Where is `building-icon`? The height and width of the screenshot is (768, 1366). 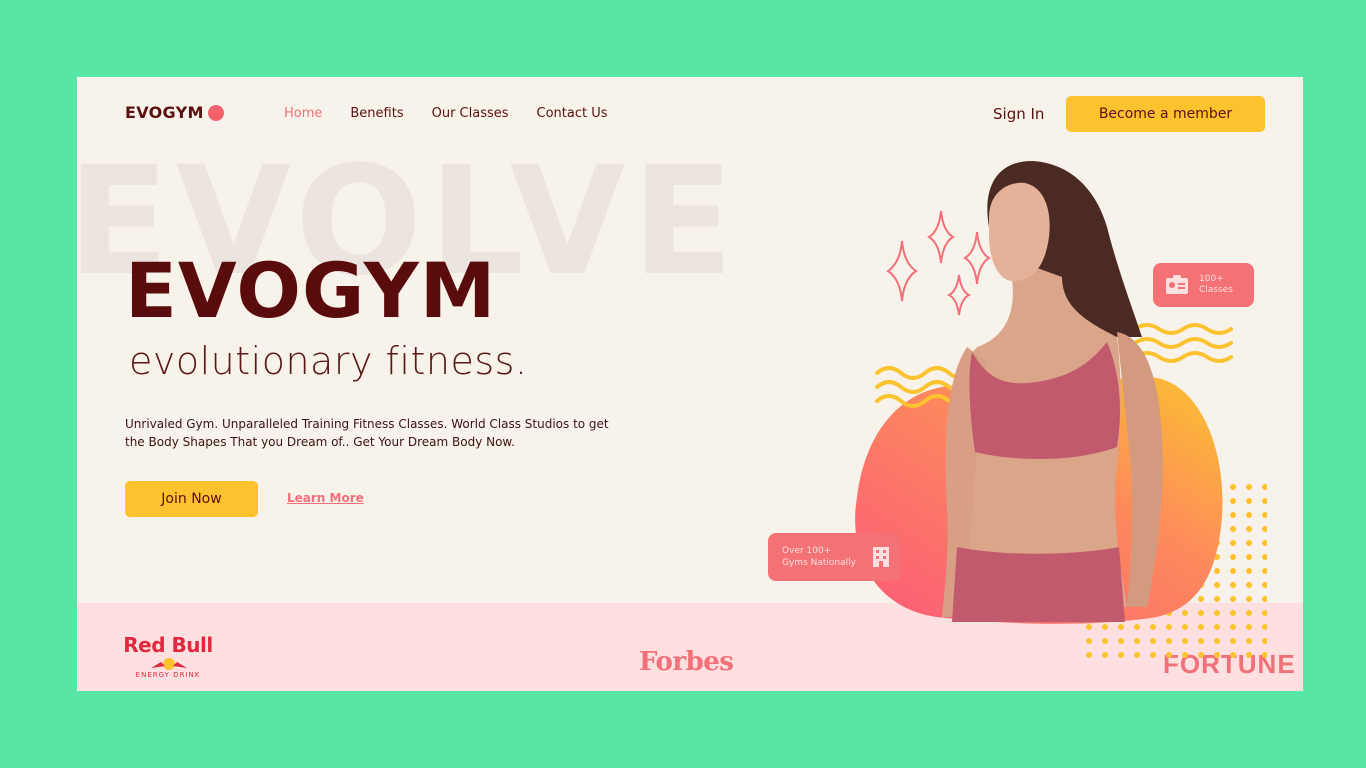
building-icon is located at coordinates (881, 557).